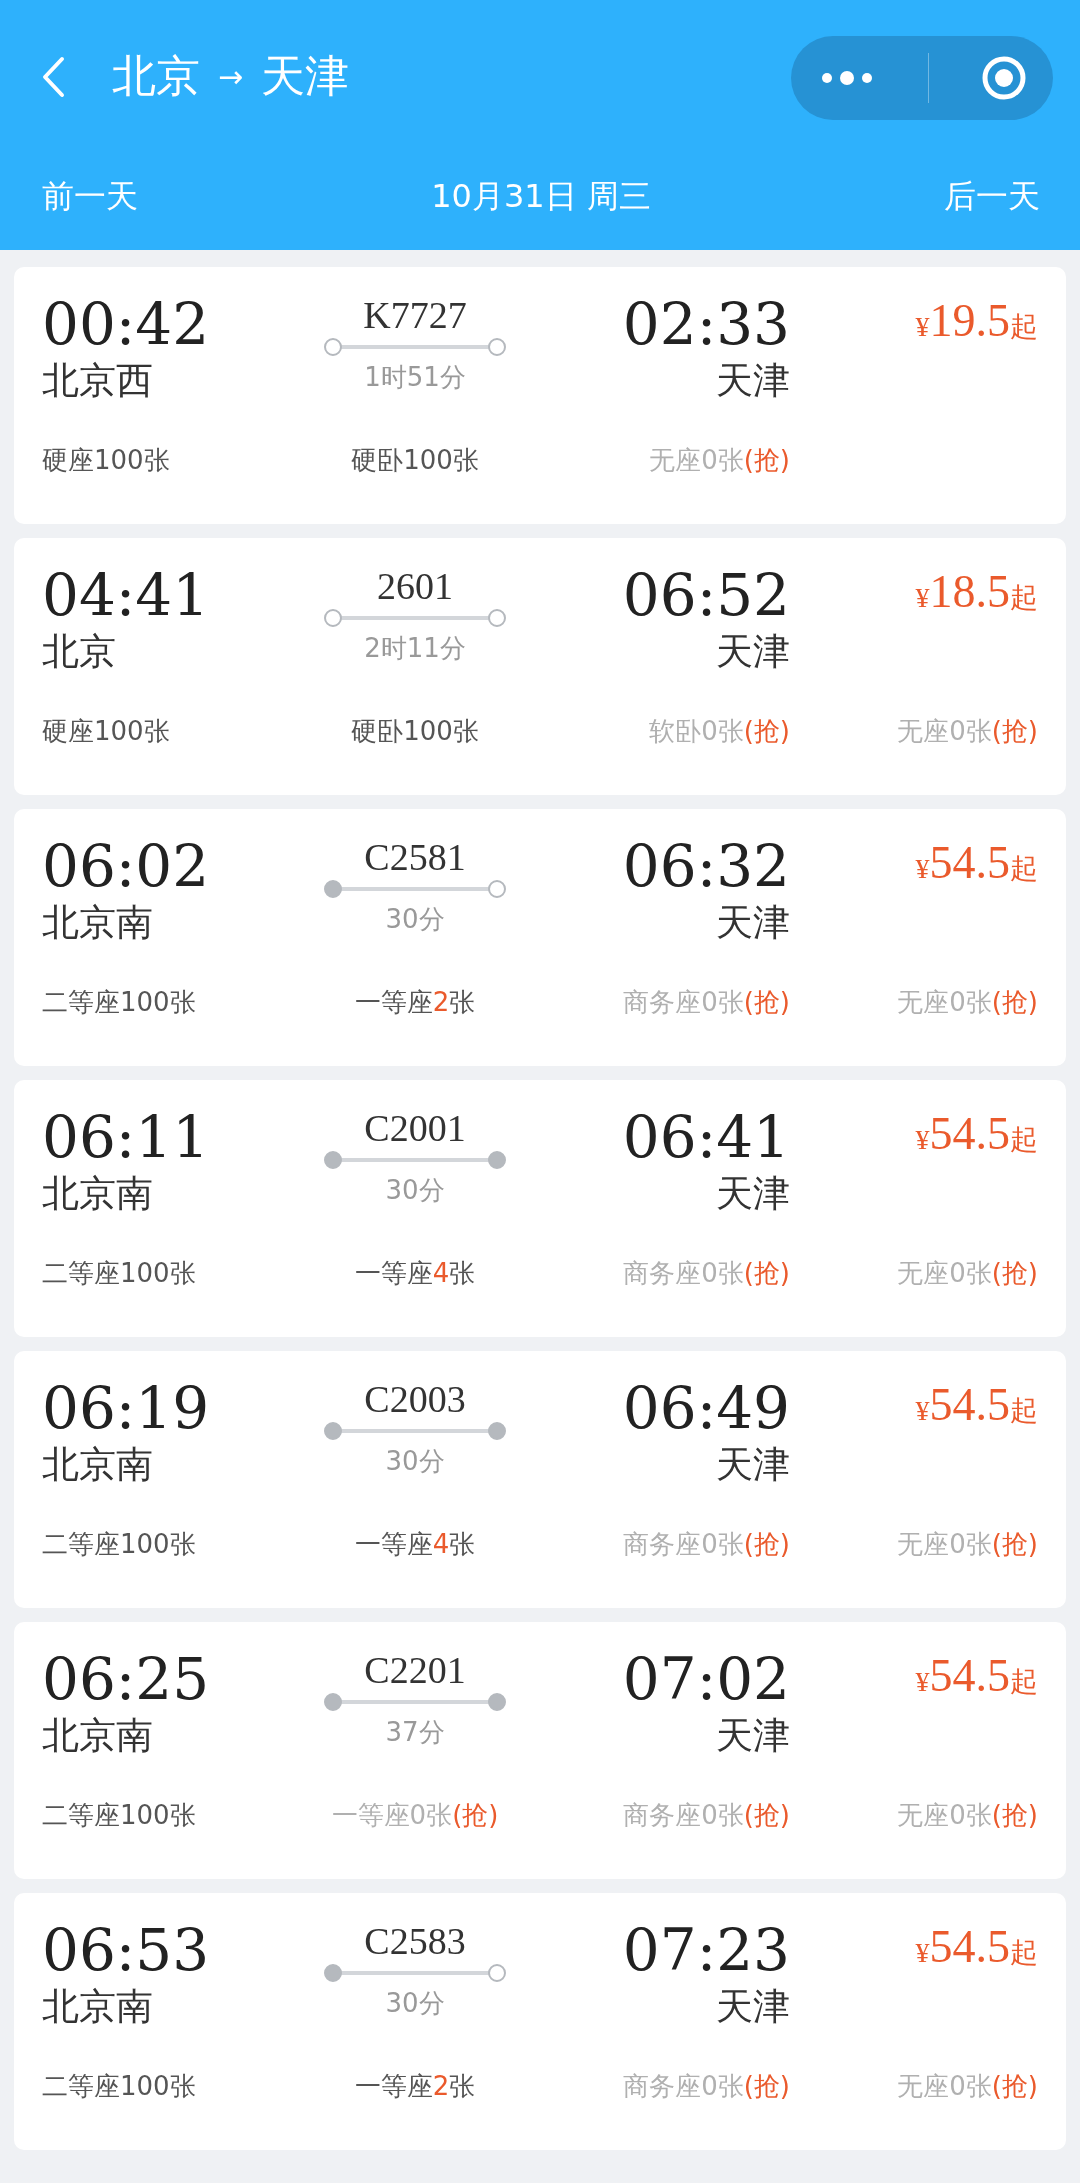  I want to click on train-card: 06:11 北京南 C2001 30分 06:41 天津 ¥54.5起 二等座100张 一等座4张 商务座0张(抢) 无座0张(抢), so click(540, 1208).